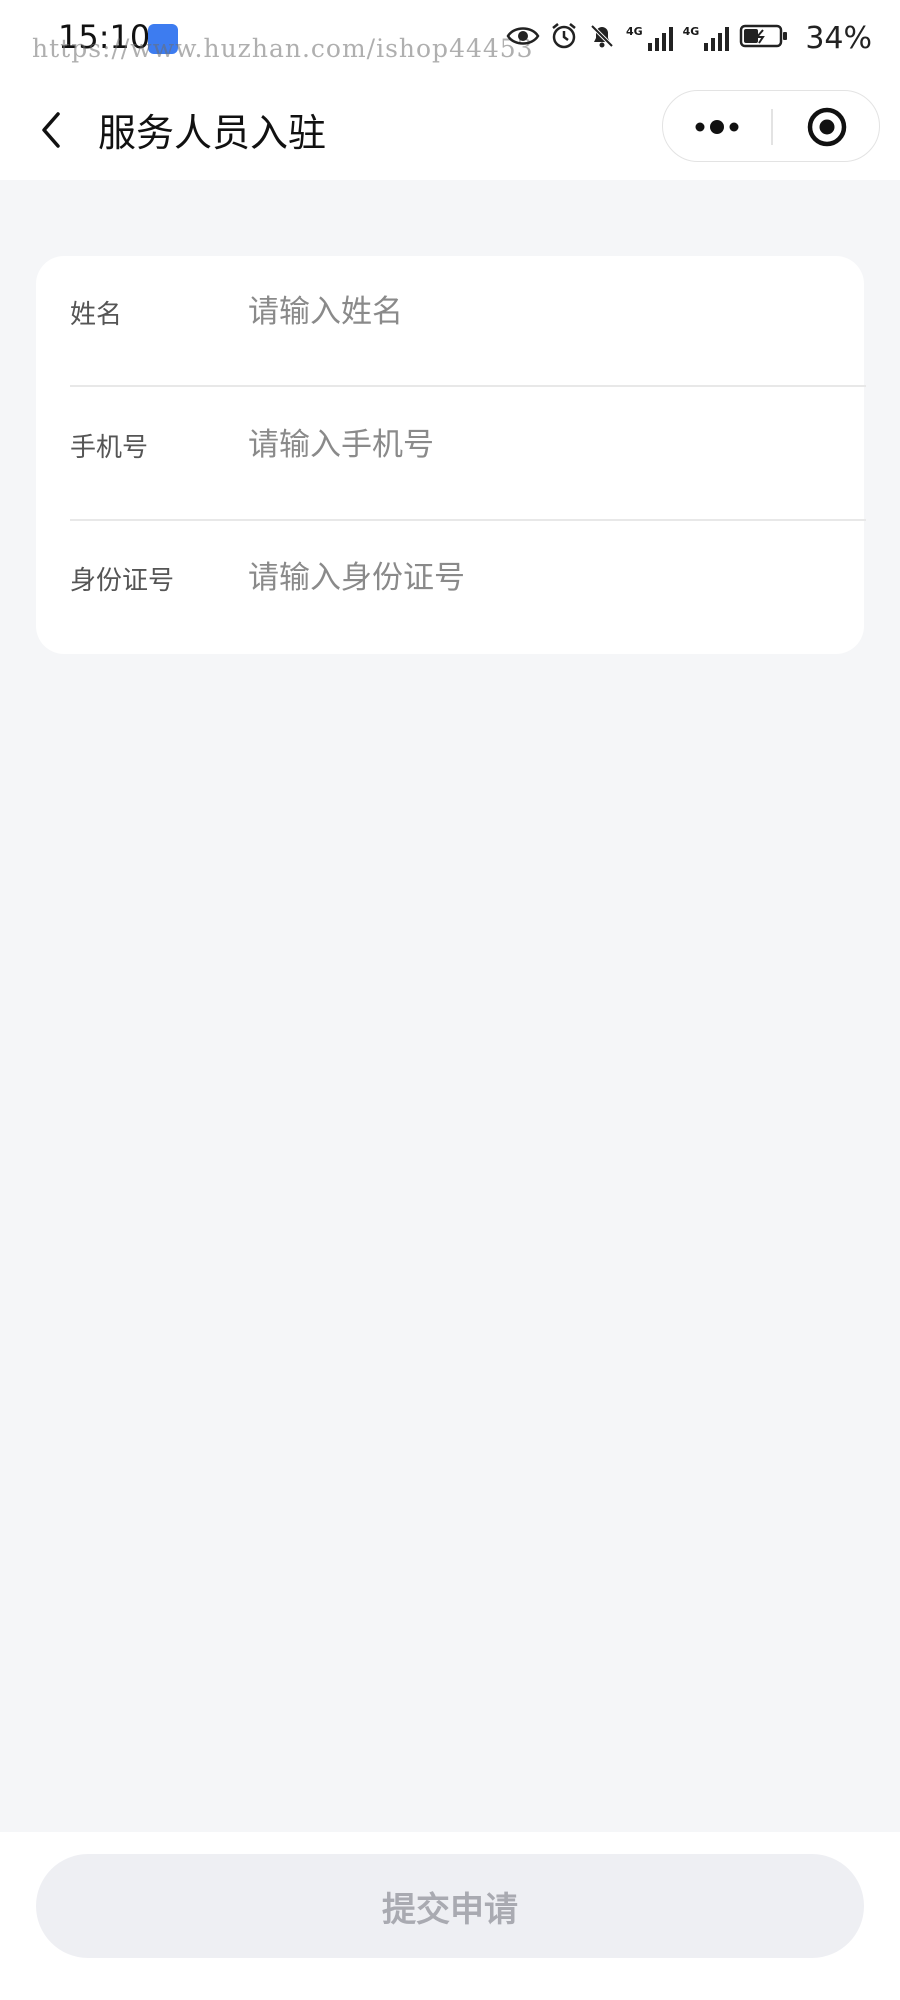  What do you see at coordinates (450, 1906) in the screenshot?
I see `submit-application-button: 提交申请` at bounding box center [450, 1906].